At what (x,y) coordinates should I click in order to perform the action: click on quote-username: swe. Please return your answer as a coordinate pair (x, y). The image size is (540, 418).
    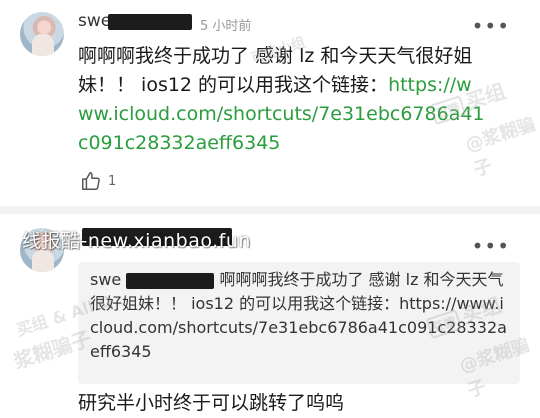
    Looking at the image, I should click on (106, 279).